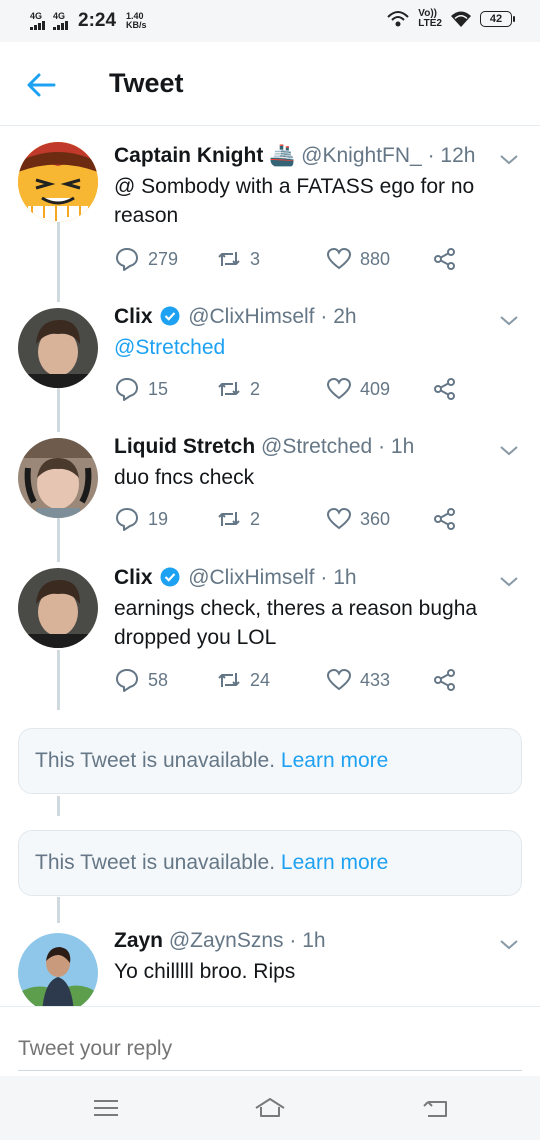  Describe the element at coordinates (60, 21) in the screenshot. I see `signal-sim2-icon: 4G` at that location.